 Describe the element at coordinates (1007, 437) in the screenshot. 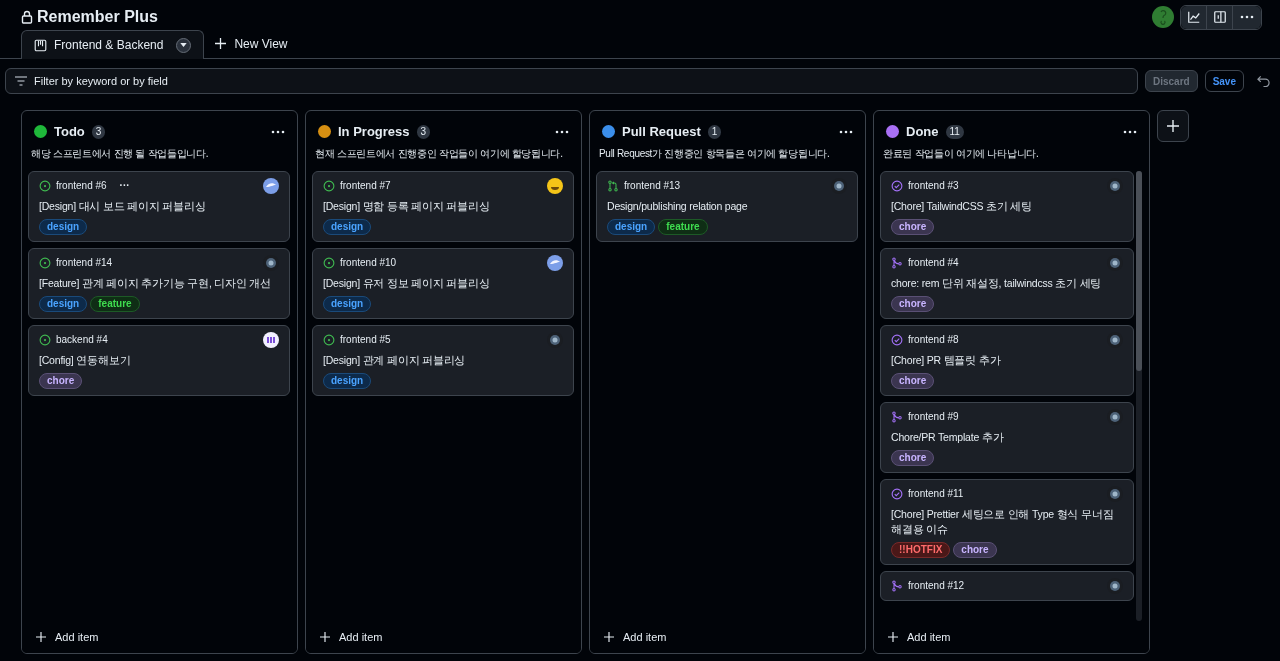

I see `issue-card: frontend #9 Chore/PR Template 추가 chore` at that location.